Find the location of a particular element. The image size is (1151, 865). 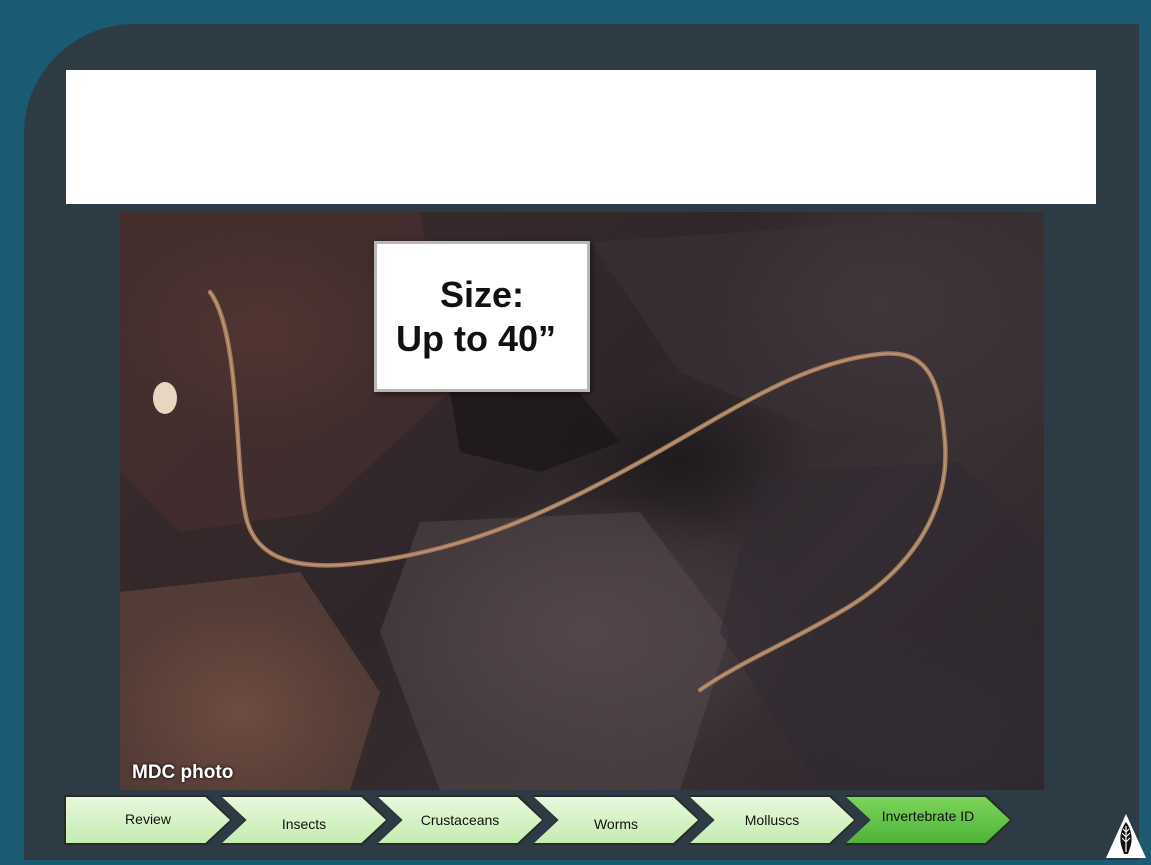

nav-molluscs-label: Molluscs is located at coordinates (772, 820).